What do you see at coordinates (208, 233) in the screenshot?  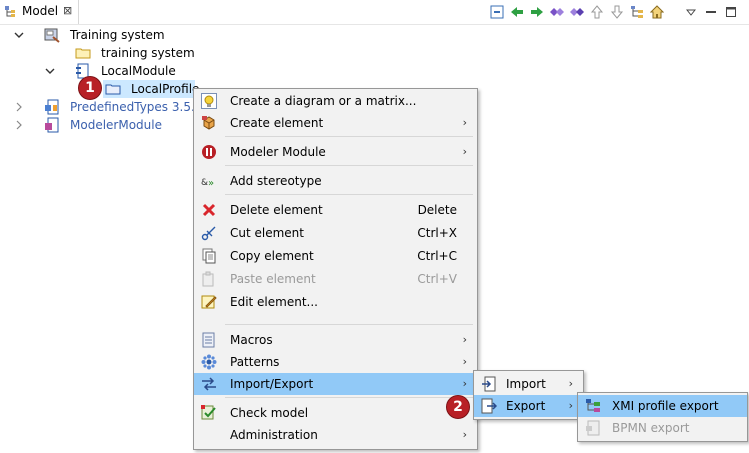 I see `scissors-icon` at bounding box center [208, 233].